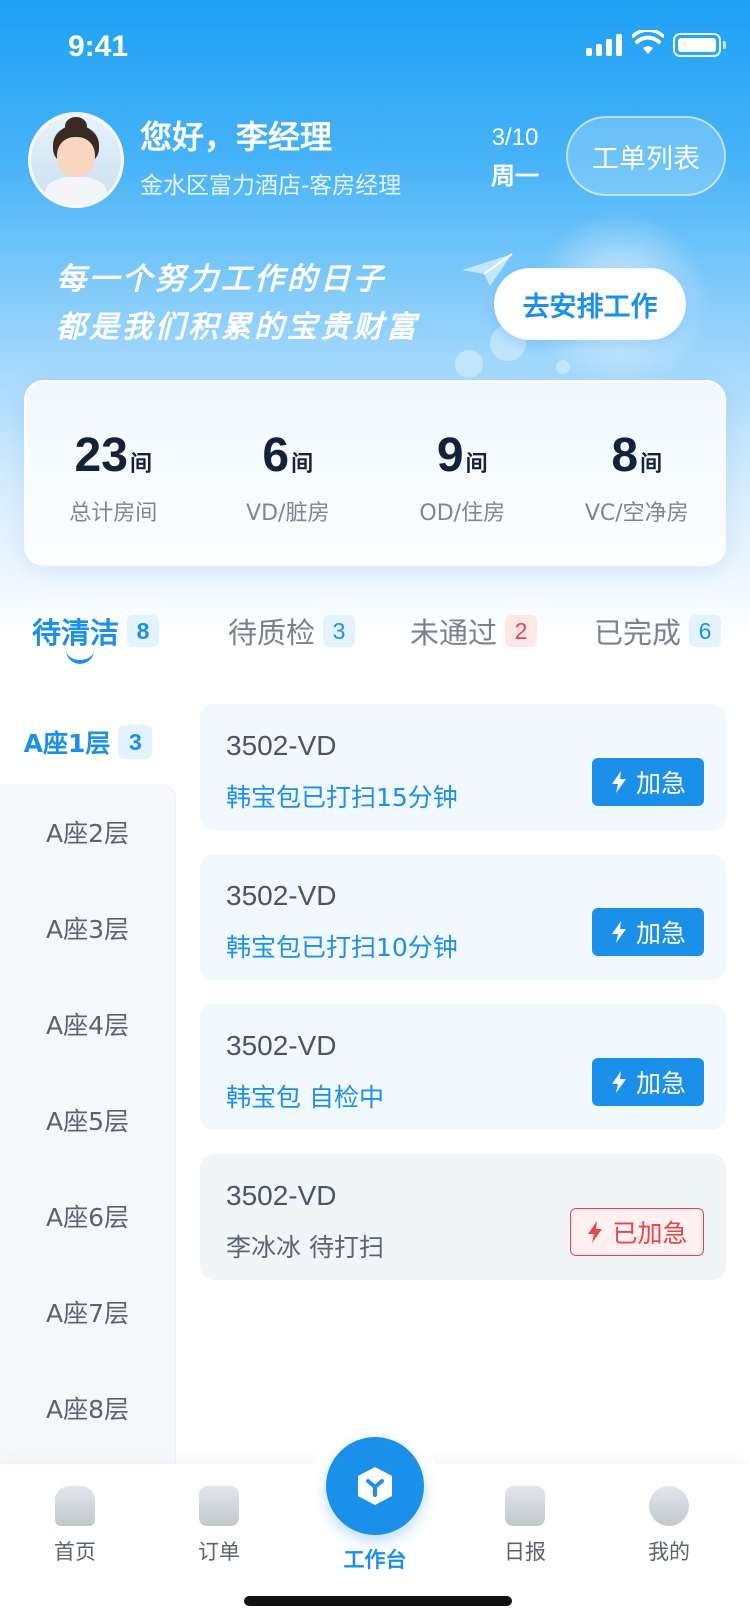 The width and height of the screenshot is (750, 1624). Describe the element at coordinates (604, 45) in the screenshot. I see `signal-icon` at that location.